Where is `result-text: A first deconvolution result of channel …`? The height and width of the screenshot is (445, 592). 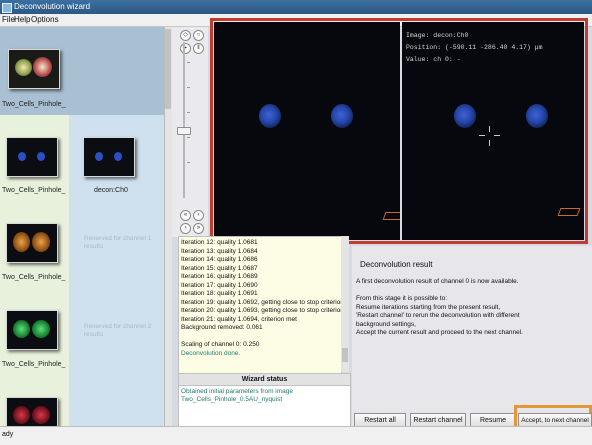
result-text: A first deconvolution result of channel … is located at coordinates (437, 281).